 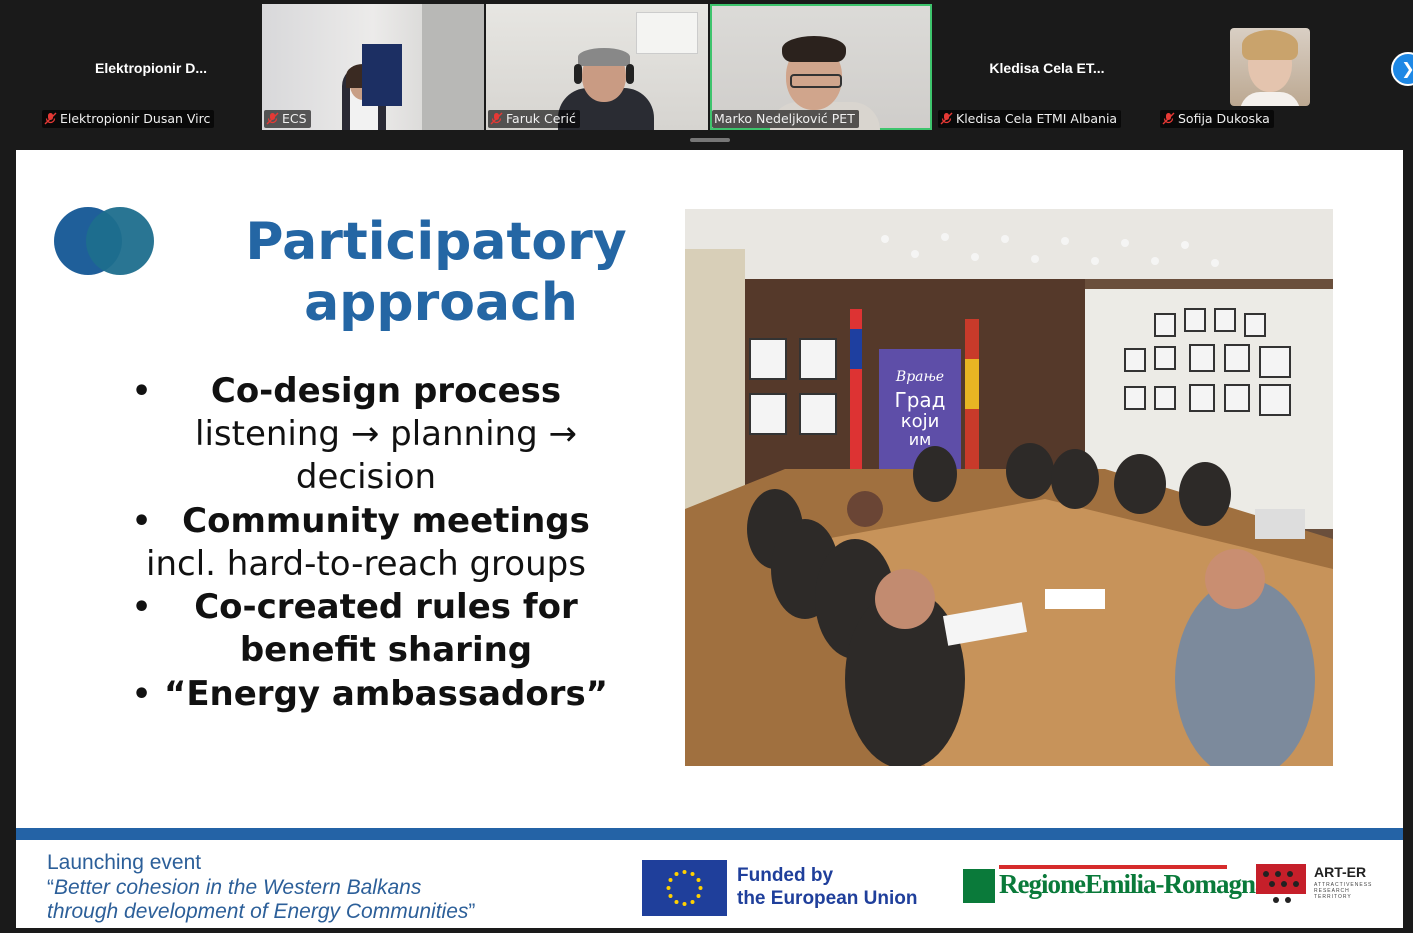 I want to click on footer-event-title-line: Better cohesion in the Western Balkans, so click(x=238, y=887).